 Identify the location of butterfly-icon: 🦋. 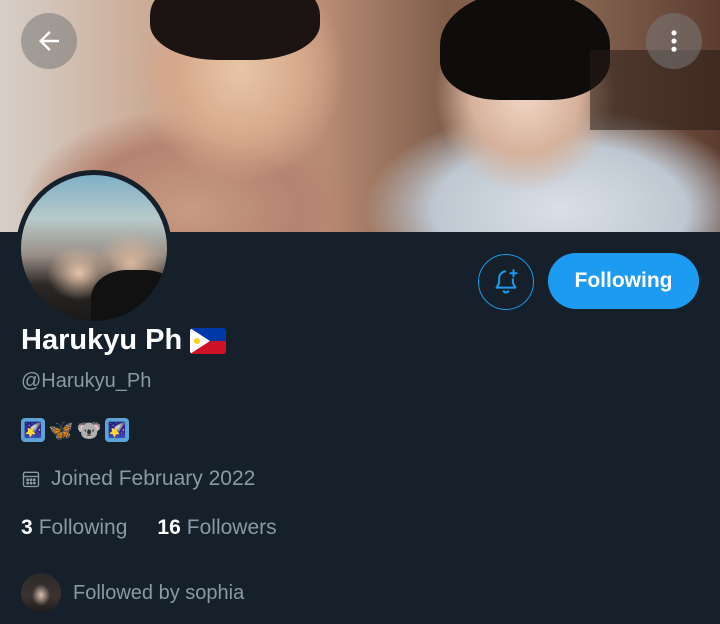
(61, 430).